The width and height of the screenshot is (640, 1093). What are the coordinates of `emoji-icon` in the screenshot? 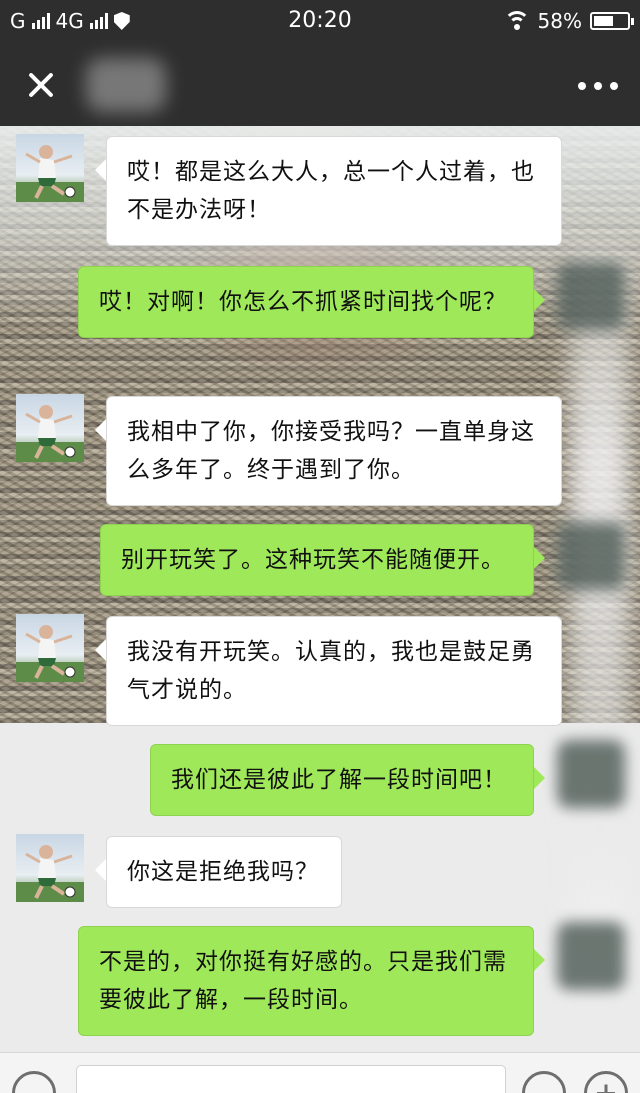 It's located at (544, 1082).